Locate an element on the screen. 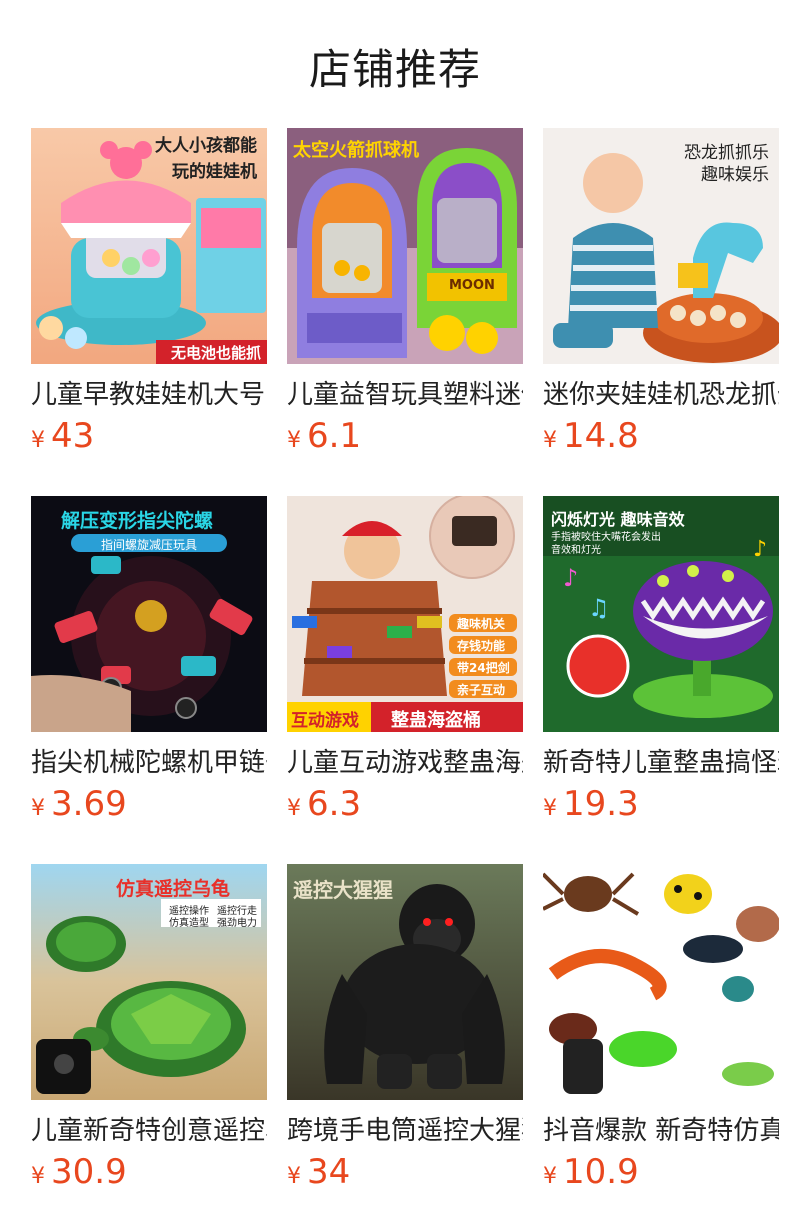 This screenshot has width=790, height=1232. product-price: ¥6.3 is located at coordinates (405, 804).